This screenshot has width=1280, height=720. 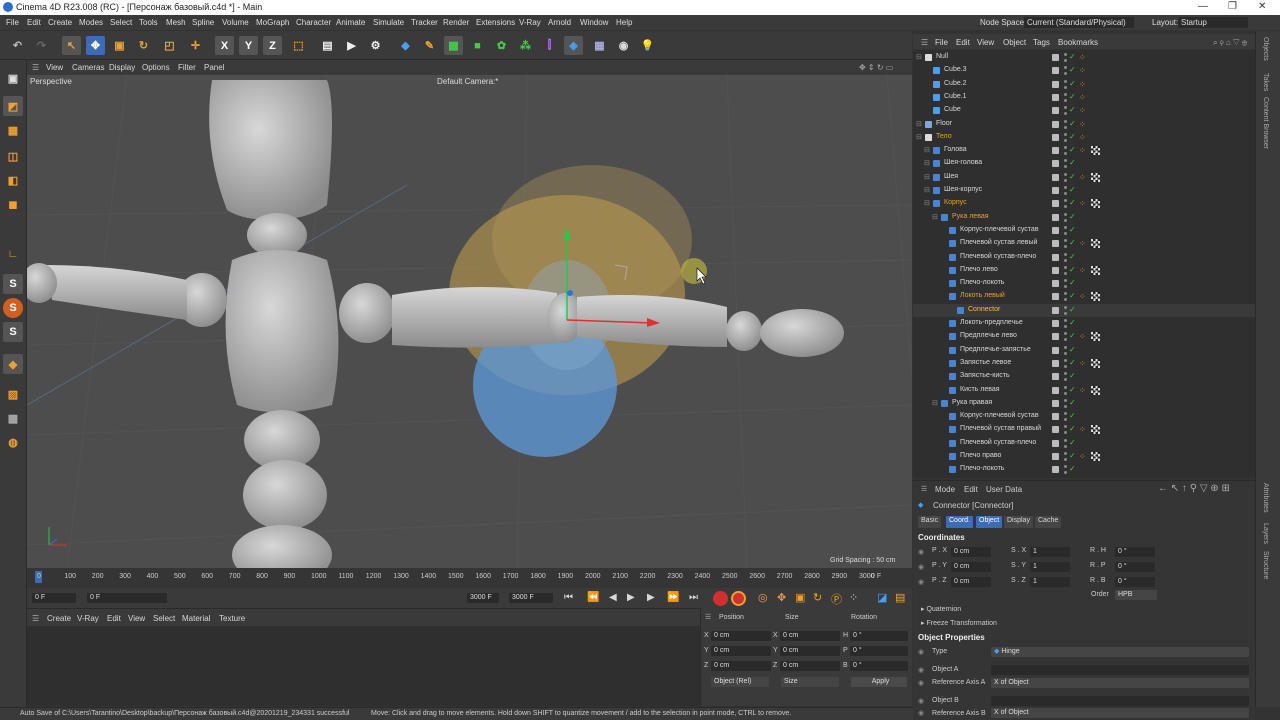 What do you see at coordinates (971, 489) in the screenshot?
I see `attr-menu-edit: Edit` at bounding box center [971, 489].